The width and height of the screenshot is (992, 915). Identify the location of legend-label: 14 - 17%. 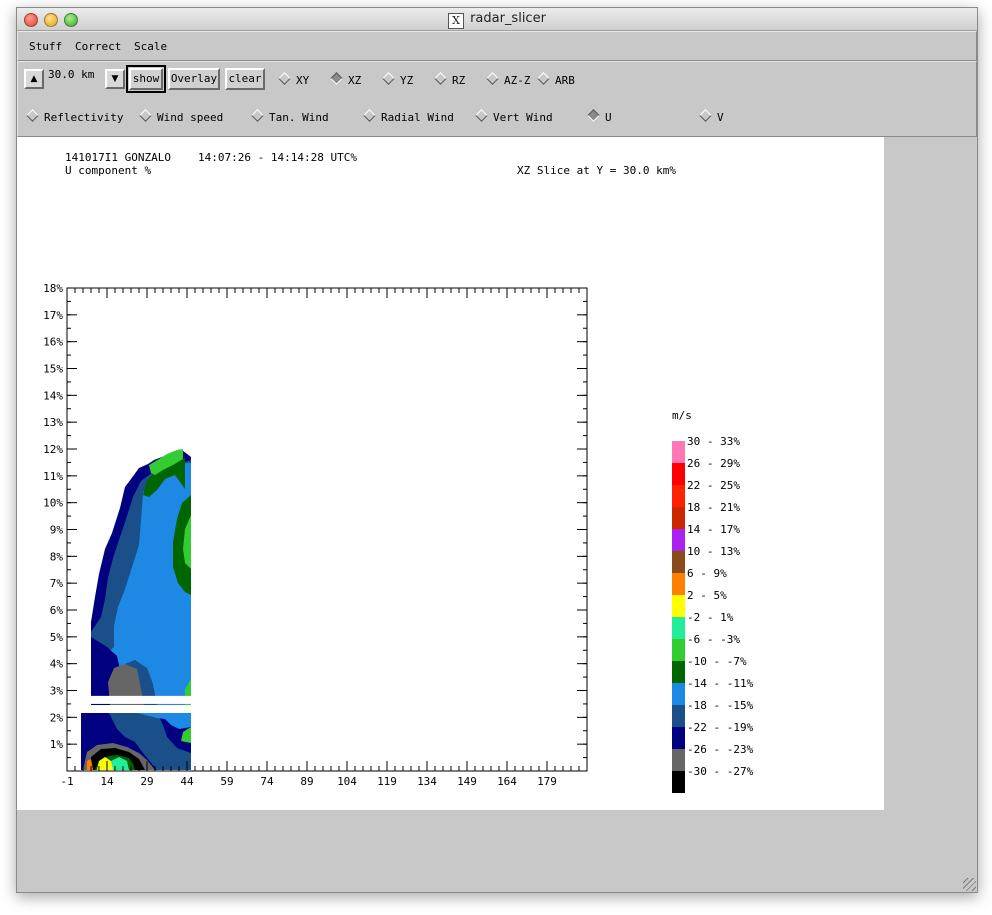
(713, 529).